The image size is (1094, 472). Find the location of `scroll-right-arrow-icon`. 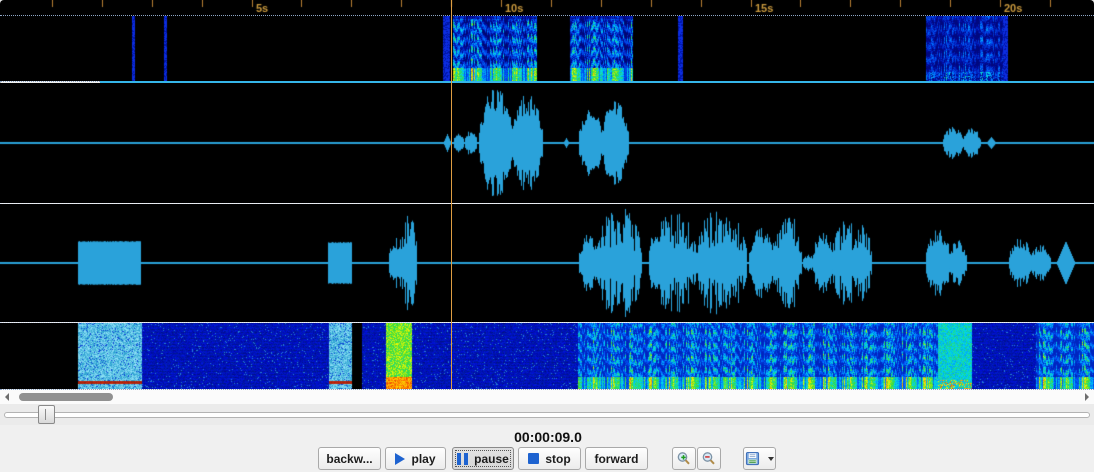

scroll-right-arrow-icon is located at coordinates (1087, 397).